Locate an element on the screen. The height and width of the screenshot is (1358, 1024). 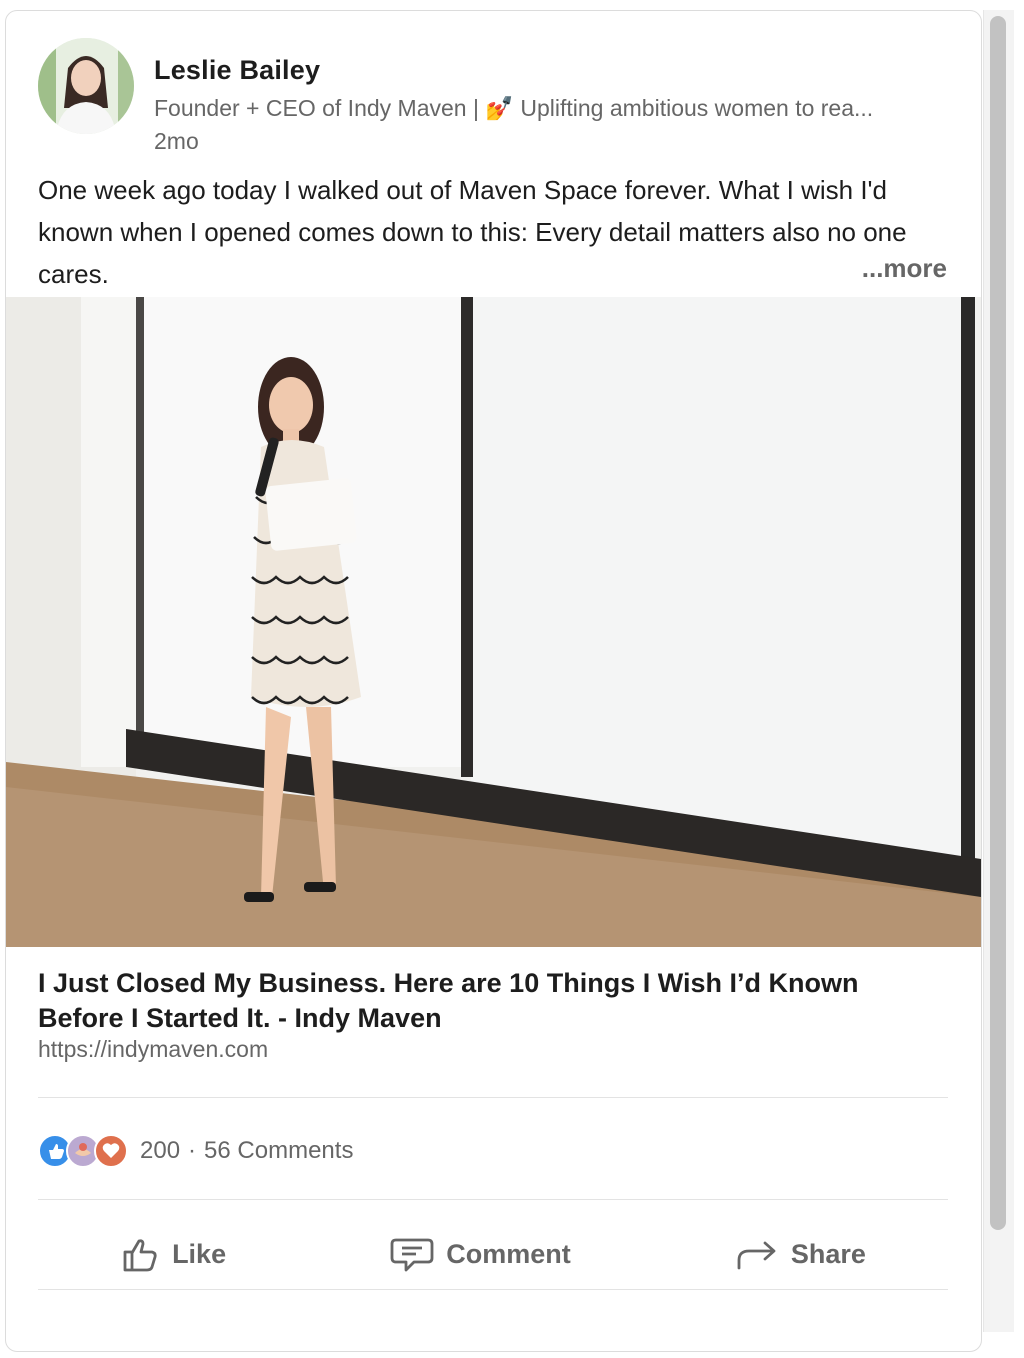
comment-icon is located at coordinates (412, 1255).